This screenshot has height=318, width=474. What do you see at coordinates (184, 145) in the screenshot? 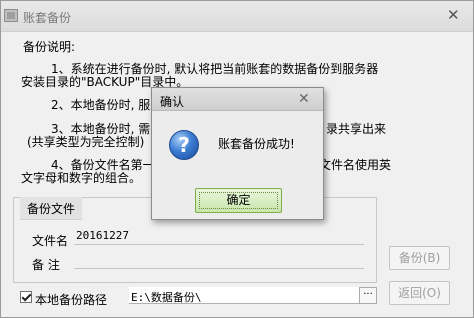
I see `question-icon: ?` at bounding box center [184, 145].